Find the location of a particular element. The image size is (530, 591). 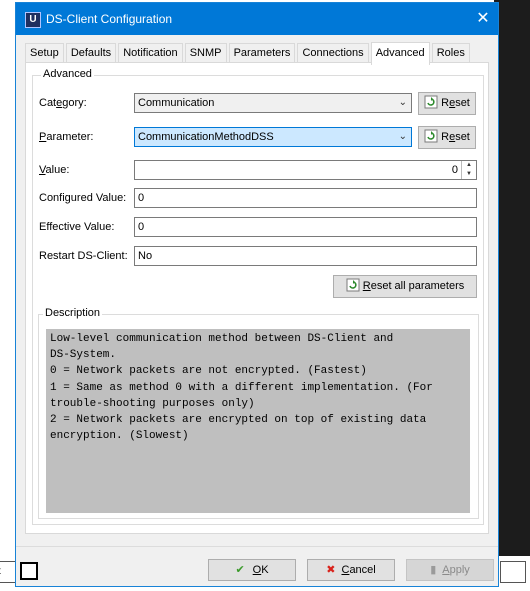

description-title: Description is located at coordinates (73, 313).